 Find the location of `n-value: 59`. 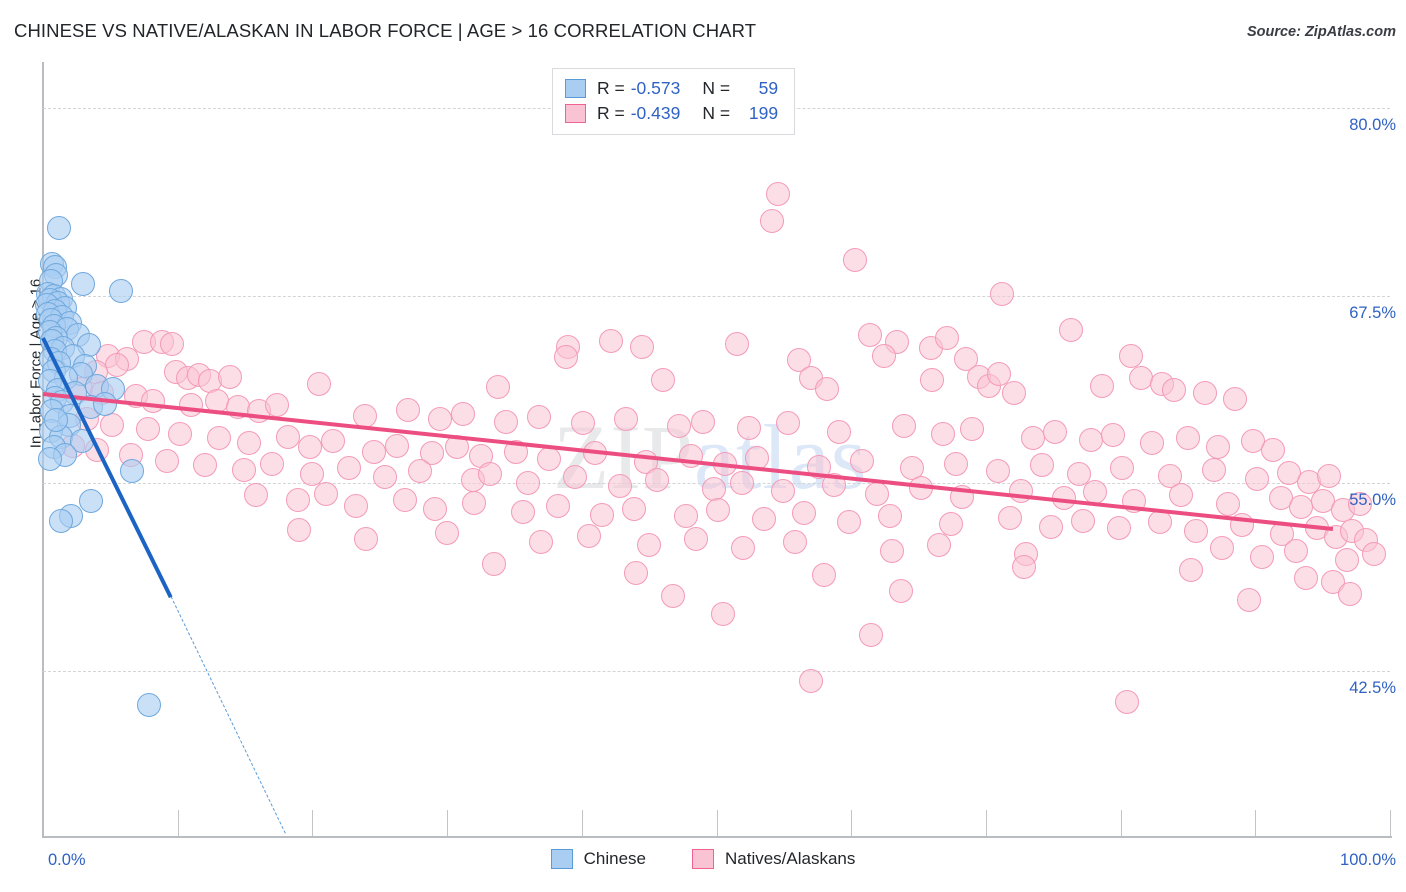

n-value: 59 is located at coordinates (768, 88).